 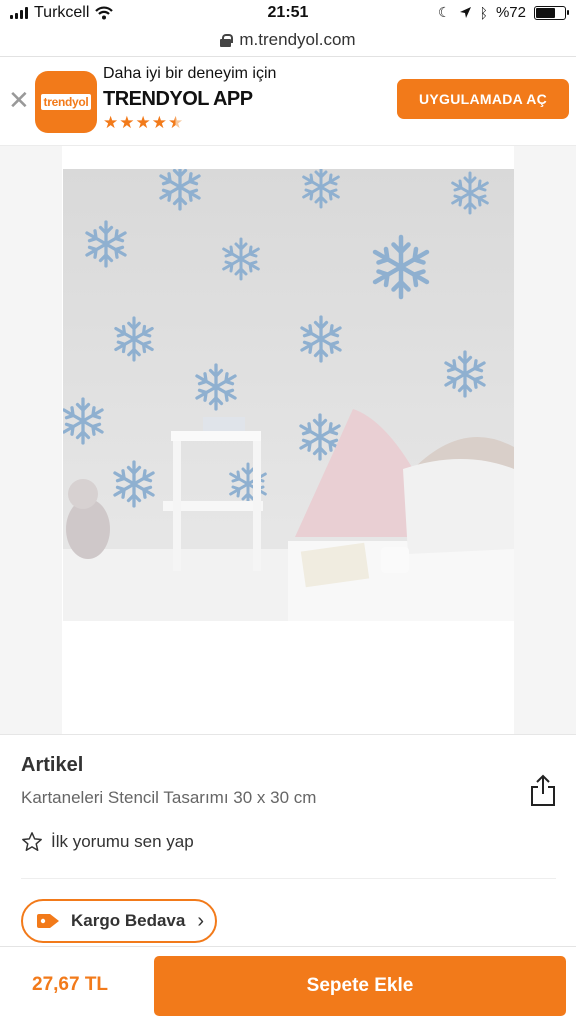 I want to click on review-prompt: İlk yorumu sen yap, so click(x=107, y=842).